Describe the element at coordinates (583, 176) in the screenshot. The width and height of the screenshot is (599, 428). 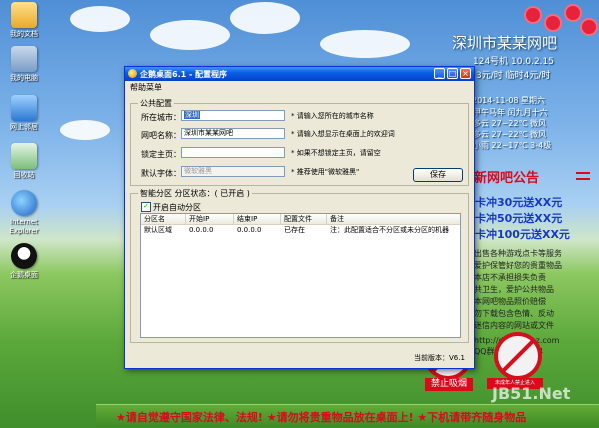
I see `notice-title-decoration` at that location.